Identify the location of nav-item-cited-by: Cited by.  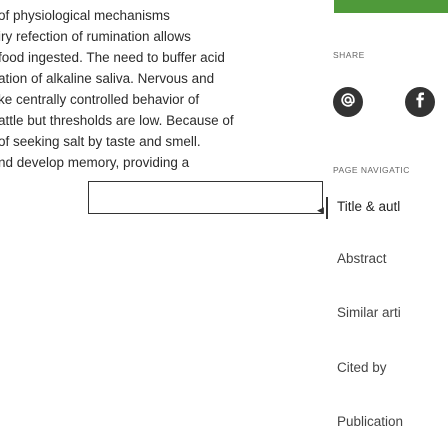
(362, 367).